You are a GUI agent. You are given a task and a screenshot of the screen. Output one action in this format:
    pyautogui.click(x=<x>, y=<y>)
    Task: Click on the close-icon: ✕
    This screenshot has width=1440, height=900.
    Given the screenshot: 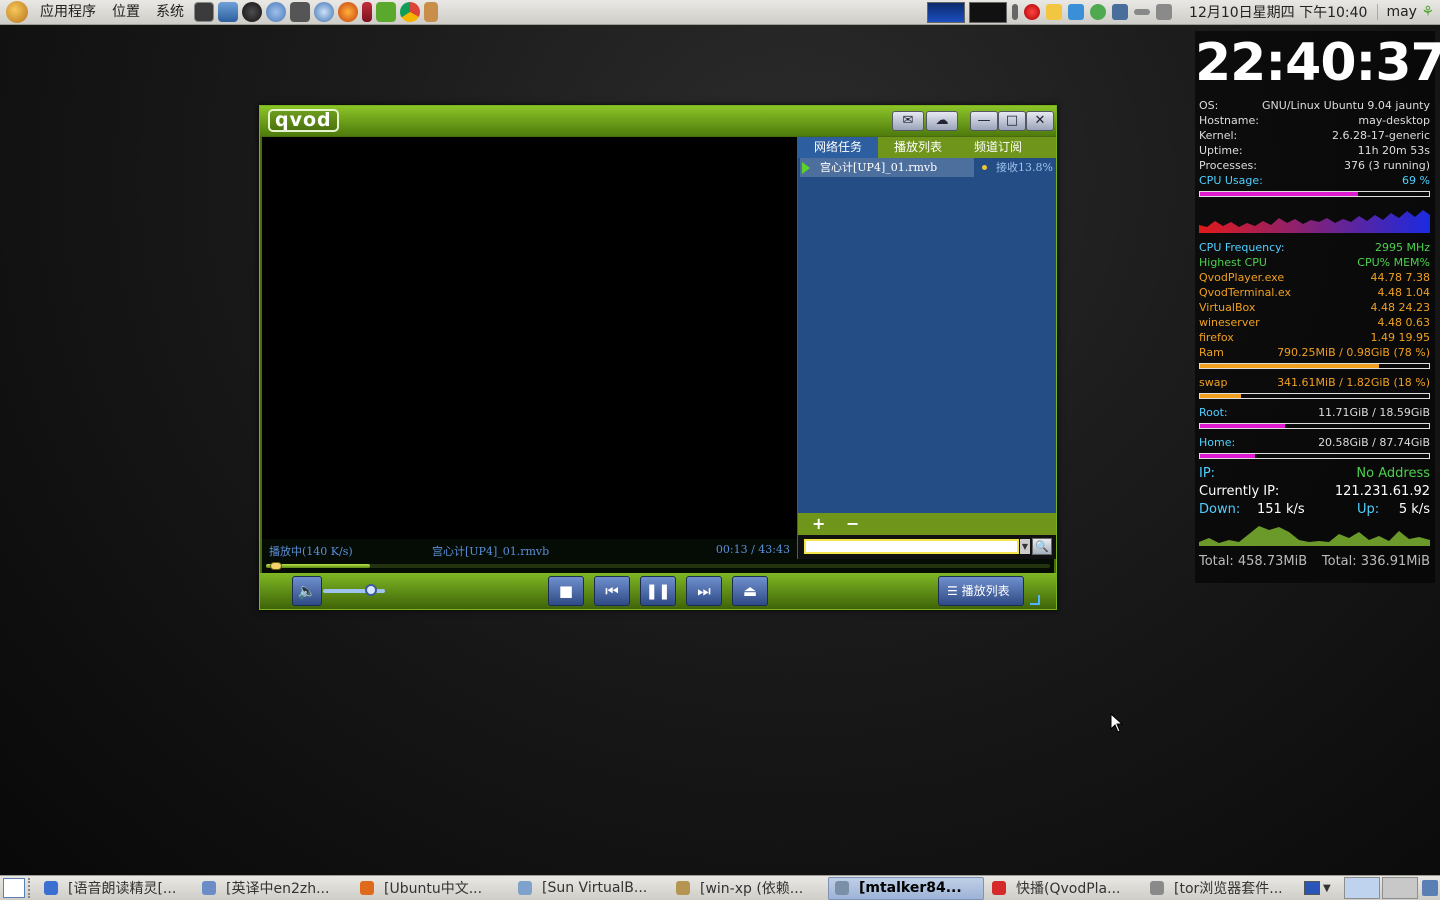 What is the action you would take?
    pyautogui.click(x=1040, y=120)
    